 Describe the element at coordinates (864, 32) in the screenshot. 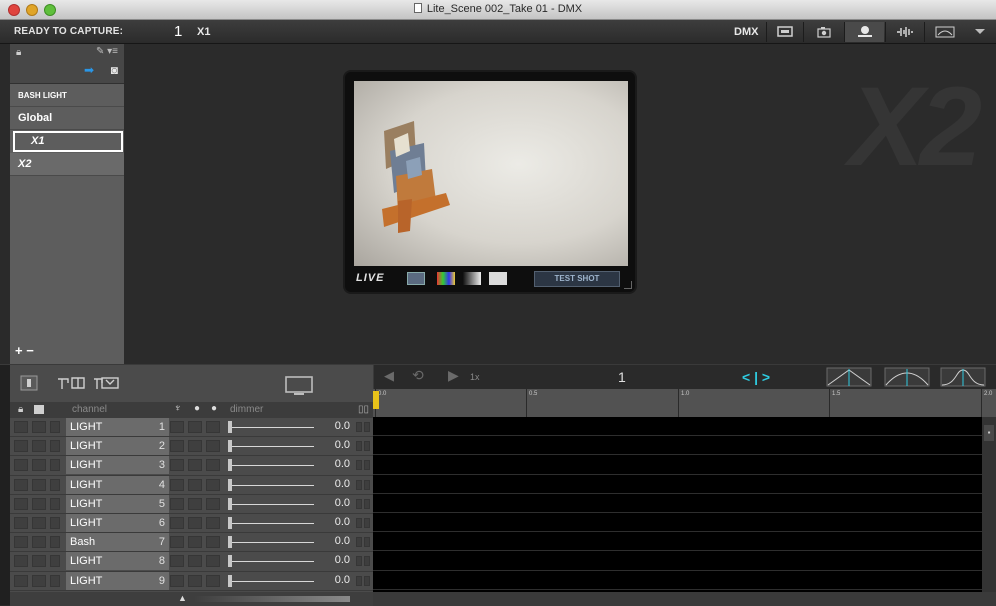

I see `light-view-button` at that location.